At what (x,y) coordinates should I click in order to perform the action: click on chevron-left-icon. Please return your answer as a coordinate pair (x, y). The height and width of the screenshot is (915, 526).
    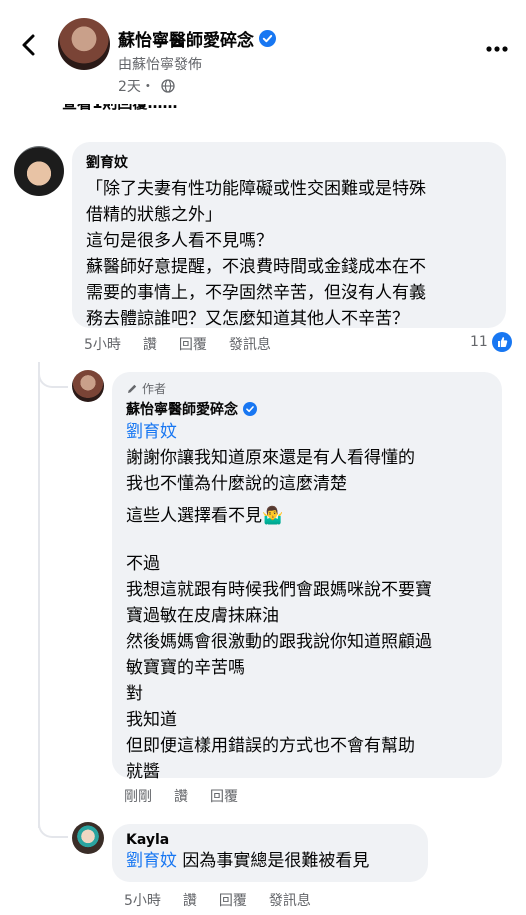
    Looking at the image, I should click on (28, 45).